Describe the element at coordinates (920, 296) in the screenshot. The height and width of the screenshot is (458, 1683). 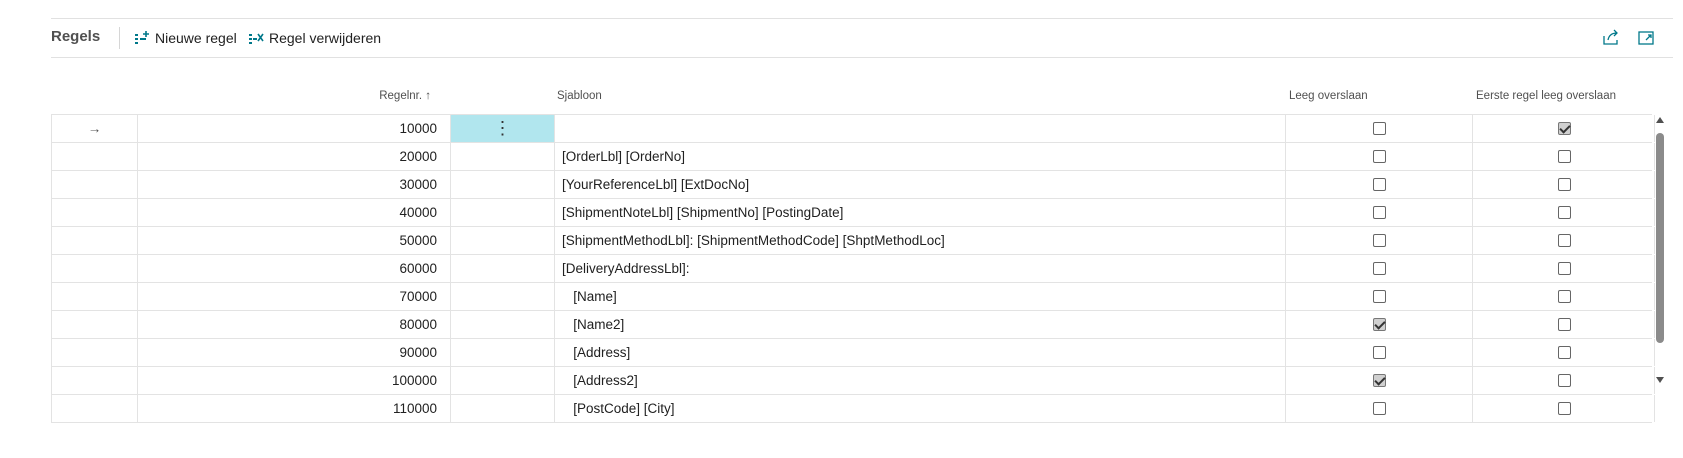
I see `sjabloon-cell: [Name]` at that location.